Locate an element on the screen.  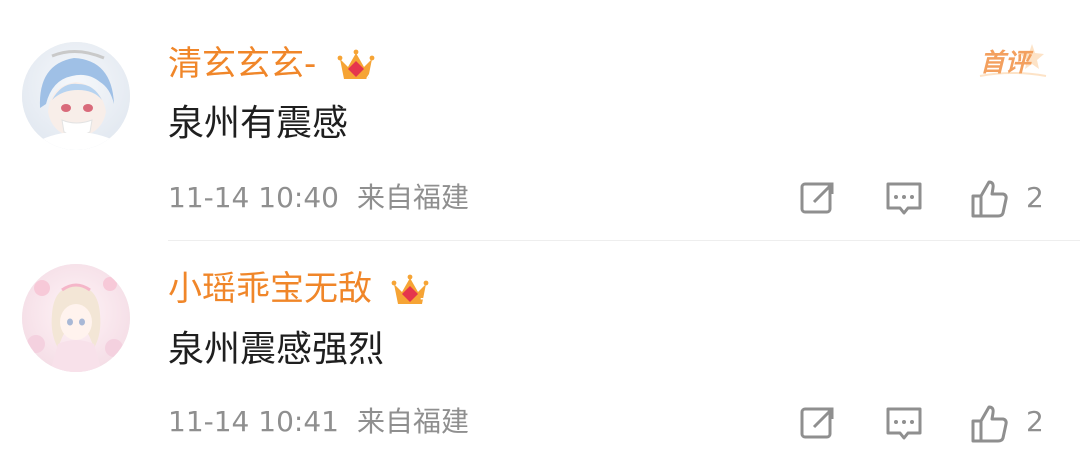
crown-level: 7 is located at coordinates (424, 302).